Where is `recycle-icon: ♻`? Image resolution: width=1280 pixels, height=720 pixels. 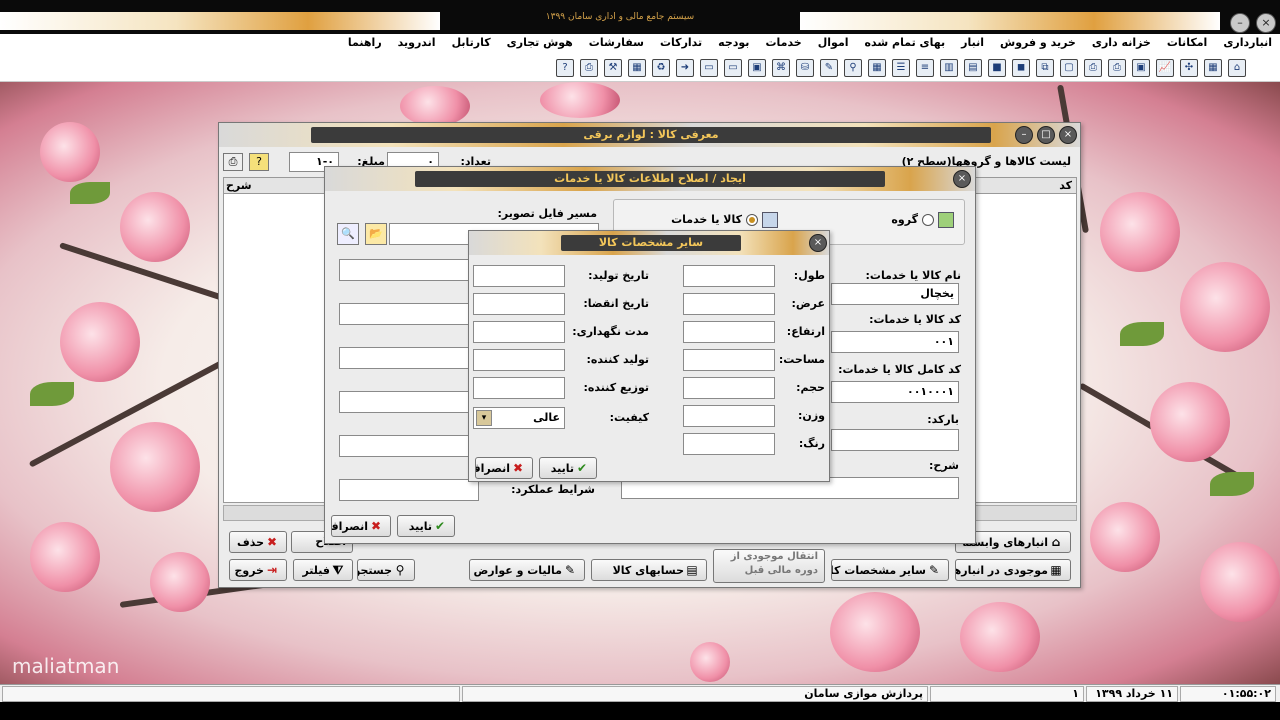 recycle-icon: ♻ is located at coordinates (661, 68).